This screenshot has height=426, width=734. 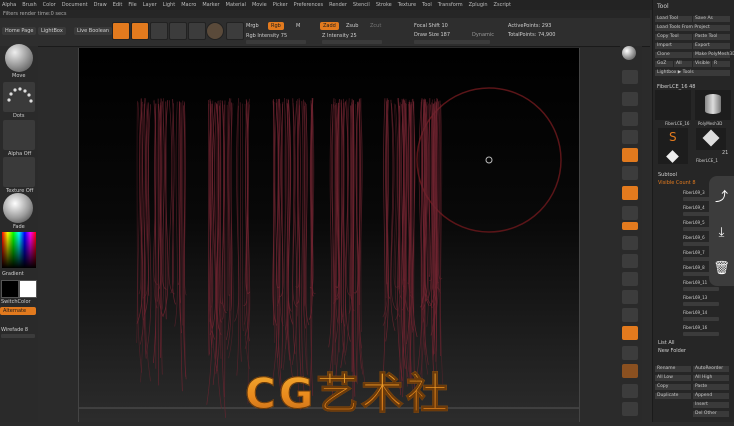 What do you see at coordinates (711, 378) in the screenshot?
I see `subtool-action-button: All High` at bounding box center [711, 378].